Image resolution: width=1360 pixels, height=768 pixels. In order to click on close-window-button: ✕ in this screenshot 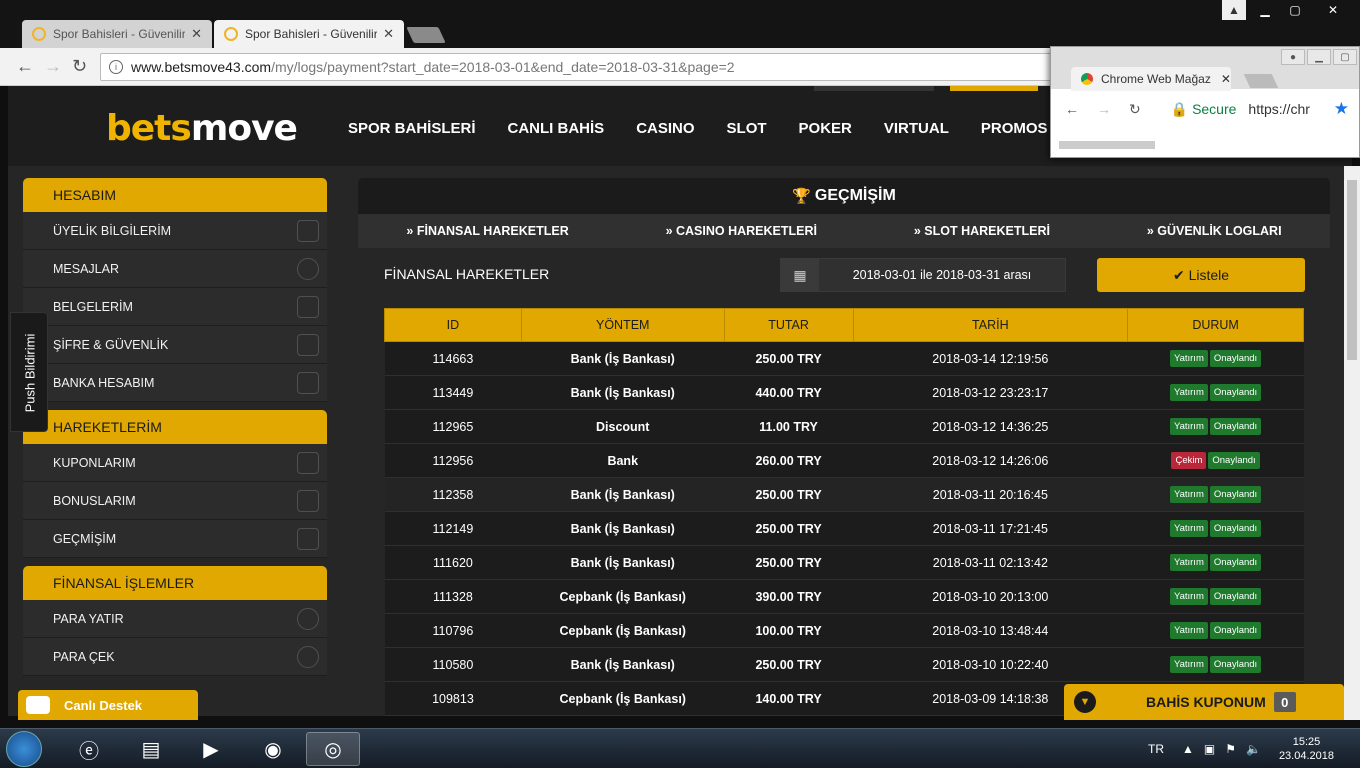, I will do `click(1333, 10)`.